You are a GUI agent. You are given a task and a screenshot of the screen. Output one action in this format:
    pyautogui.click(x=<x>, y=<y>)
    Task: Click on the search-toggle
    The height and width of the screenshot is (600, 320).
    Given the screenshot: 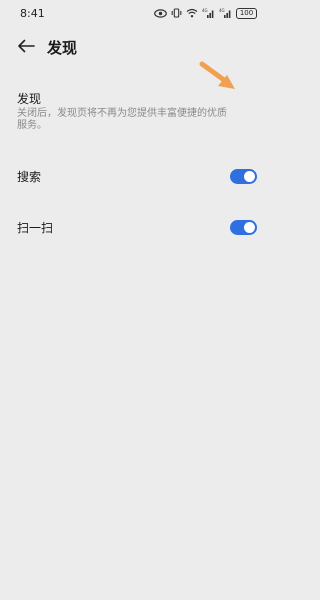 What is the action you would take?
    pyautogui.click(x=243, y=176)
    